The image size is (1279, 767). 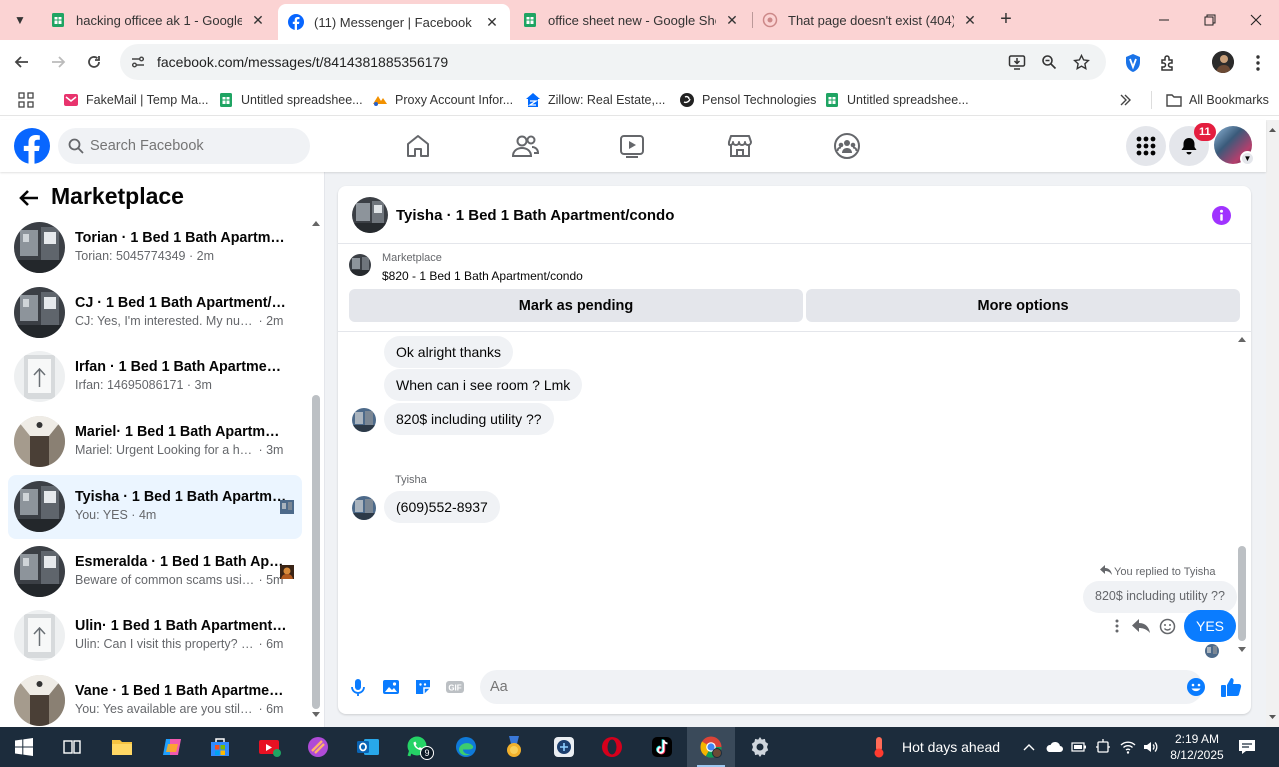 I want to click on start-windows-icon, so click(x=24, y=747).